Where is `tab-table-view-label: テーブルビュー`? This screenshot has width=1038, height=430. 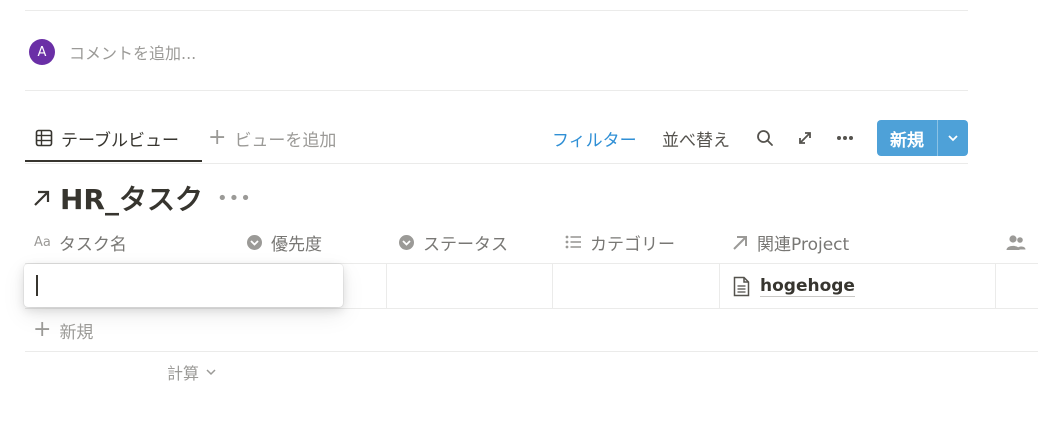 tab-table-view-label: テーブルビュー is located at coordinates (120, 140).